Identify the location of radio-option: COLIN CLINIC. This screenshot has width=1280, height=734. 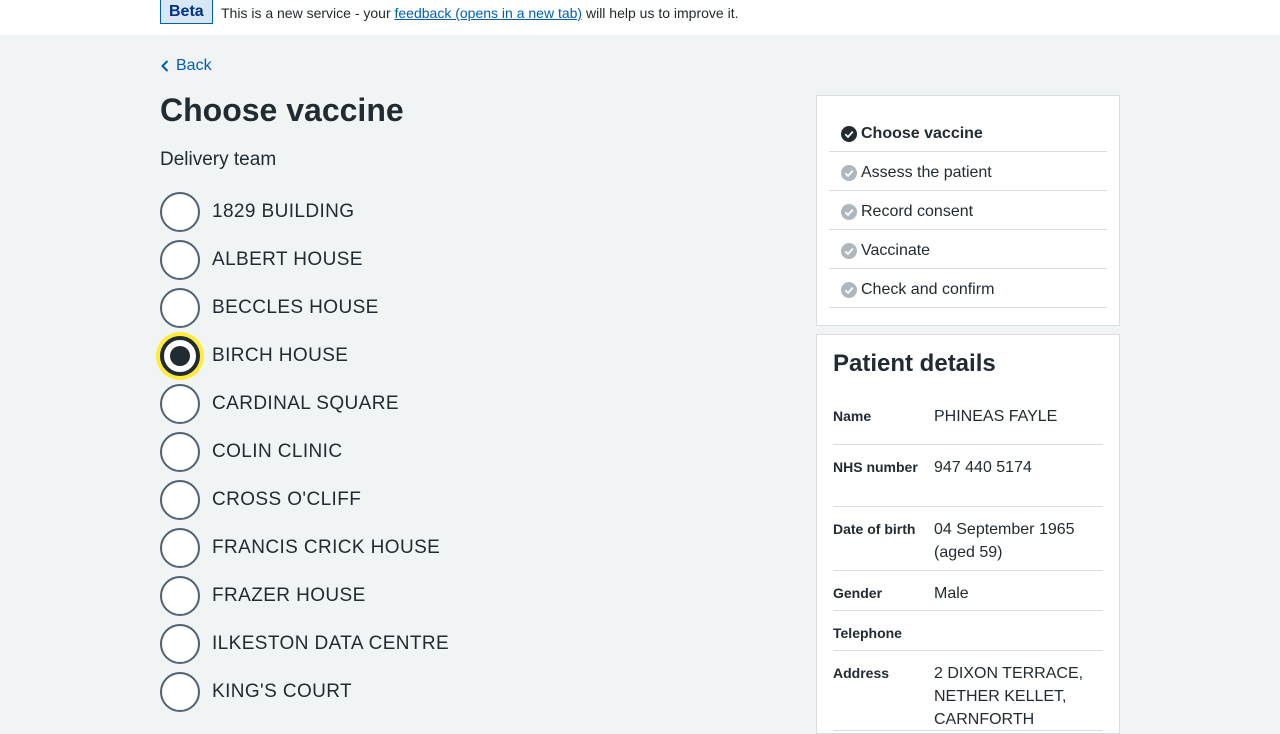
(370, 452).